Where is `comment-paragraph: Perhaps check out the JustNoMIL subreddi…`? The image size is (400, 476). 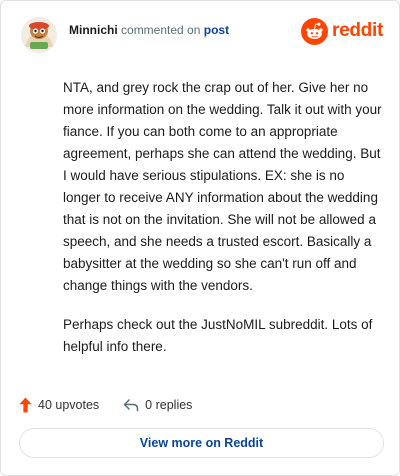 comment-paragraph: Perhaps check out the JustNoMIL subreddi… is located at coordinates (218, 335).